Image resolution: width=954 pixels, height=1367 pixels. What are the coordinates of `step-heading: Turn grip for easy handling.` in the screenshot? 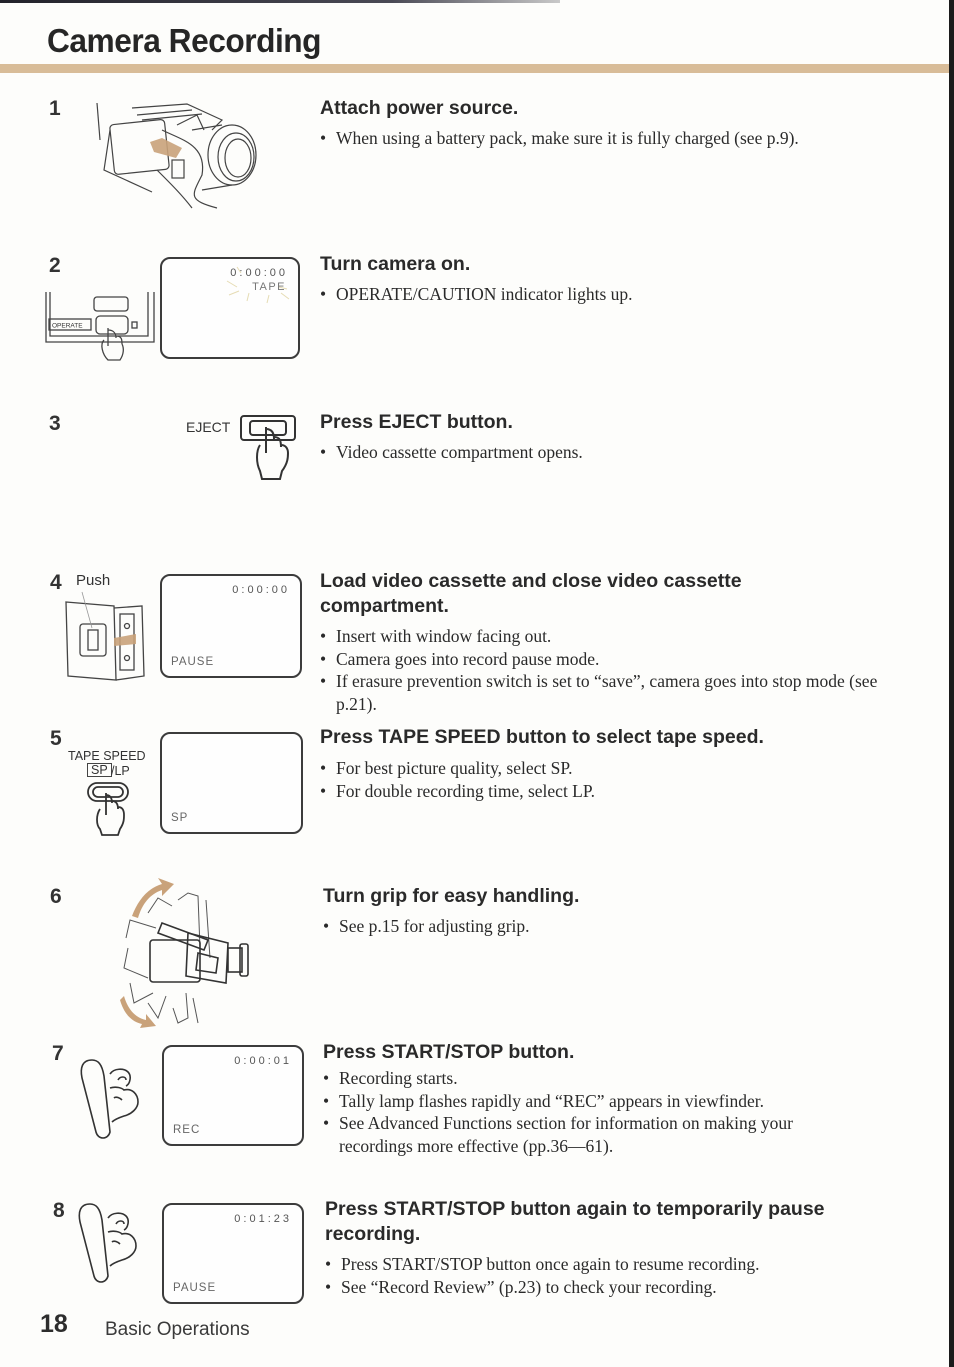 It's located at (451, 896).